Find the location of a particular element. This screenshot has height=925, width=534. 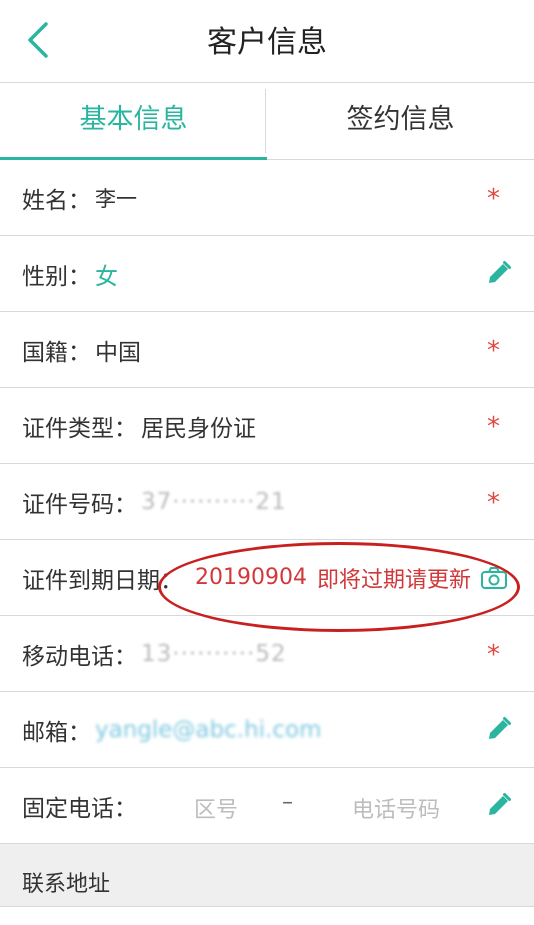

id-number-value: 37··········21 is located at coordinates (214, 501).